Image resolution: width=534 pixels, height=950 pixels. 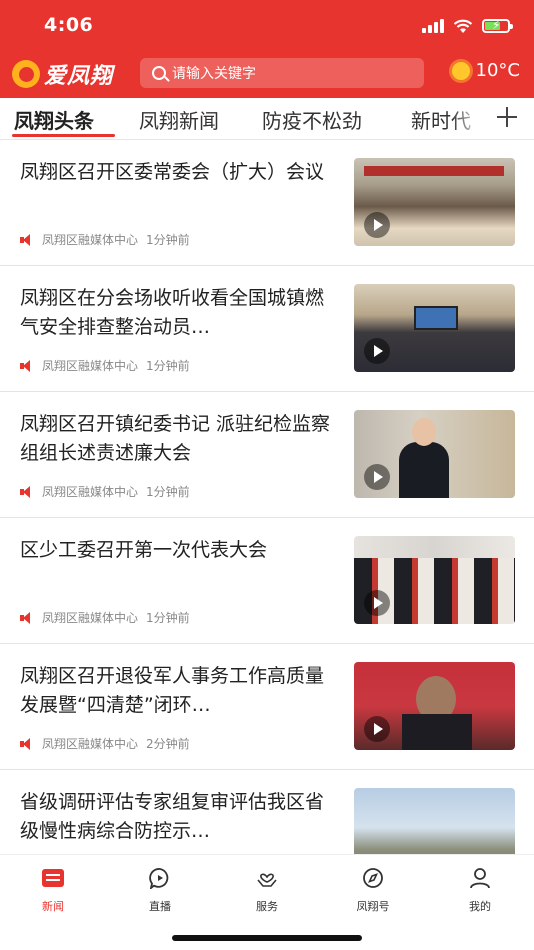 What do you see at coordinates (267, 880) in the screenshot?
I see `service-icon` at bounding box center [267, 880].